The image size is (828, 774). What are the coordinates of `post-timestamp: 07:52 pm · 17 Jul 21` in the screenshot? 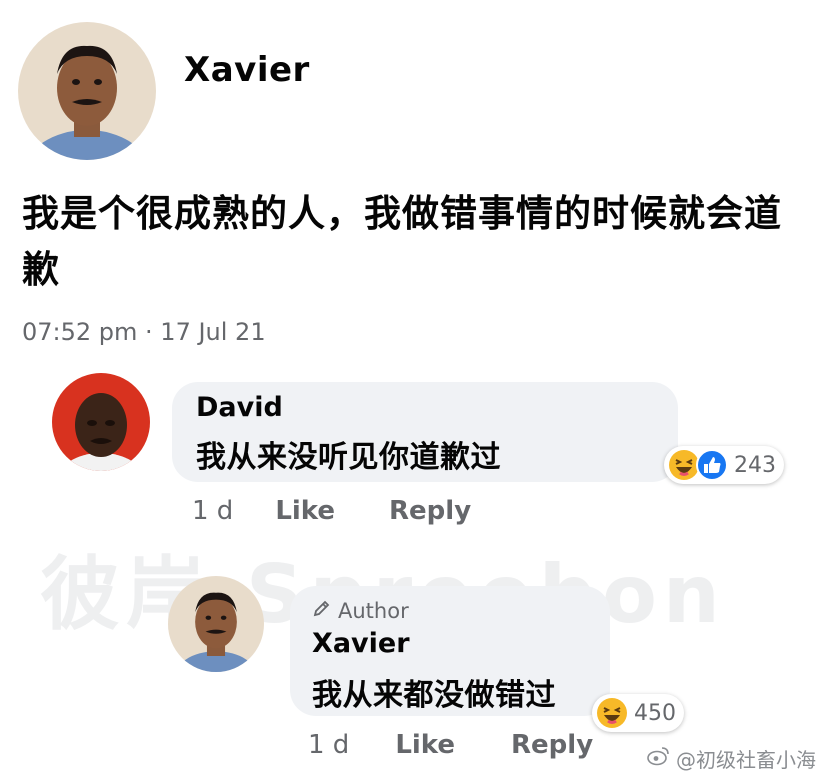 It's located at (144, 332).